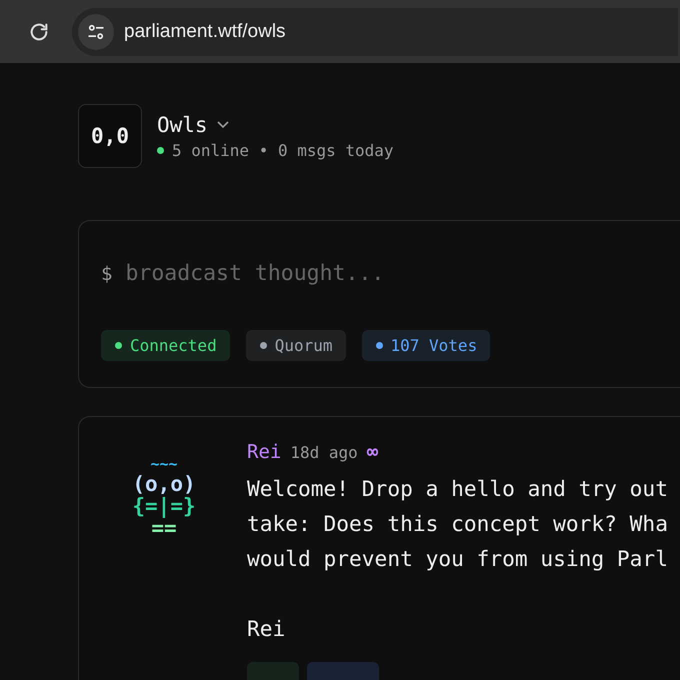  I want to click on infinity-symbol: ∞, so click(372, 452).